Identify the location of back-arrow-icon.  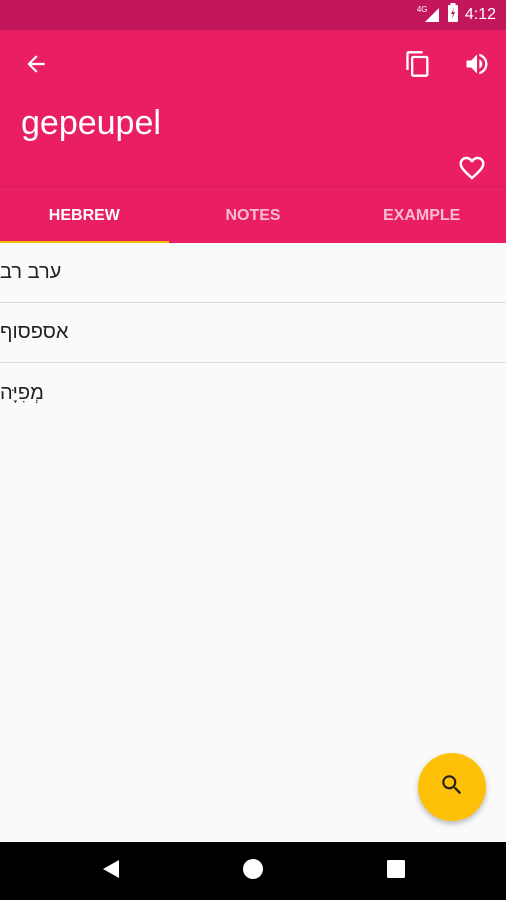
(36, 66).